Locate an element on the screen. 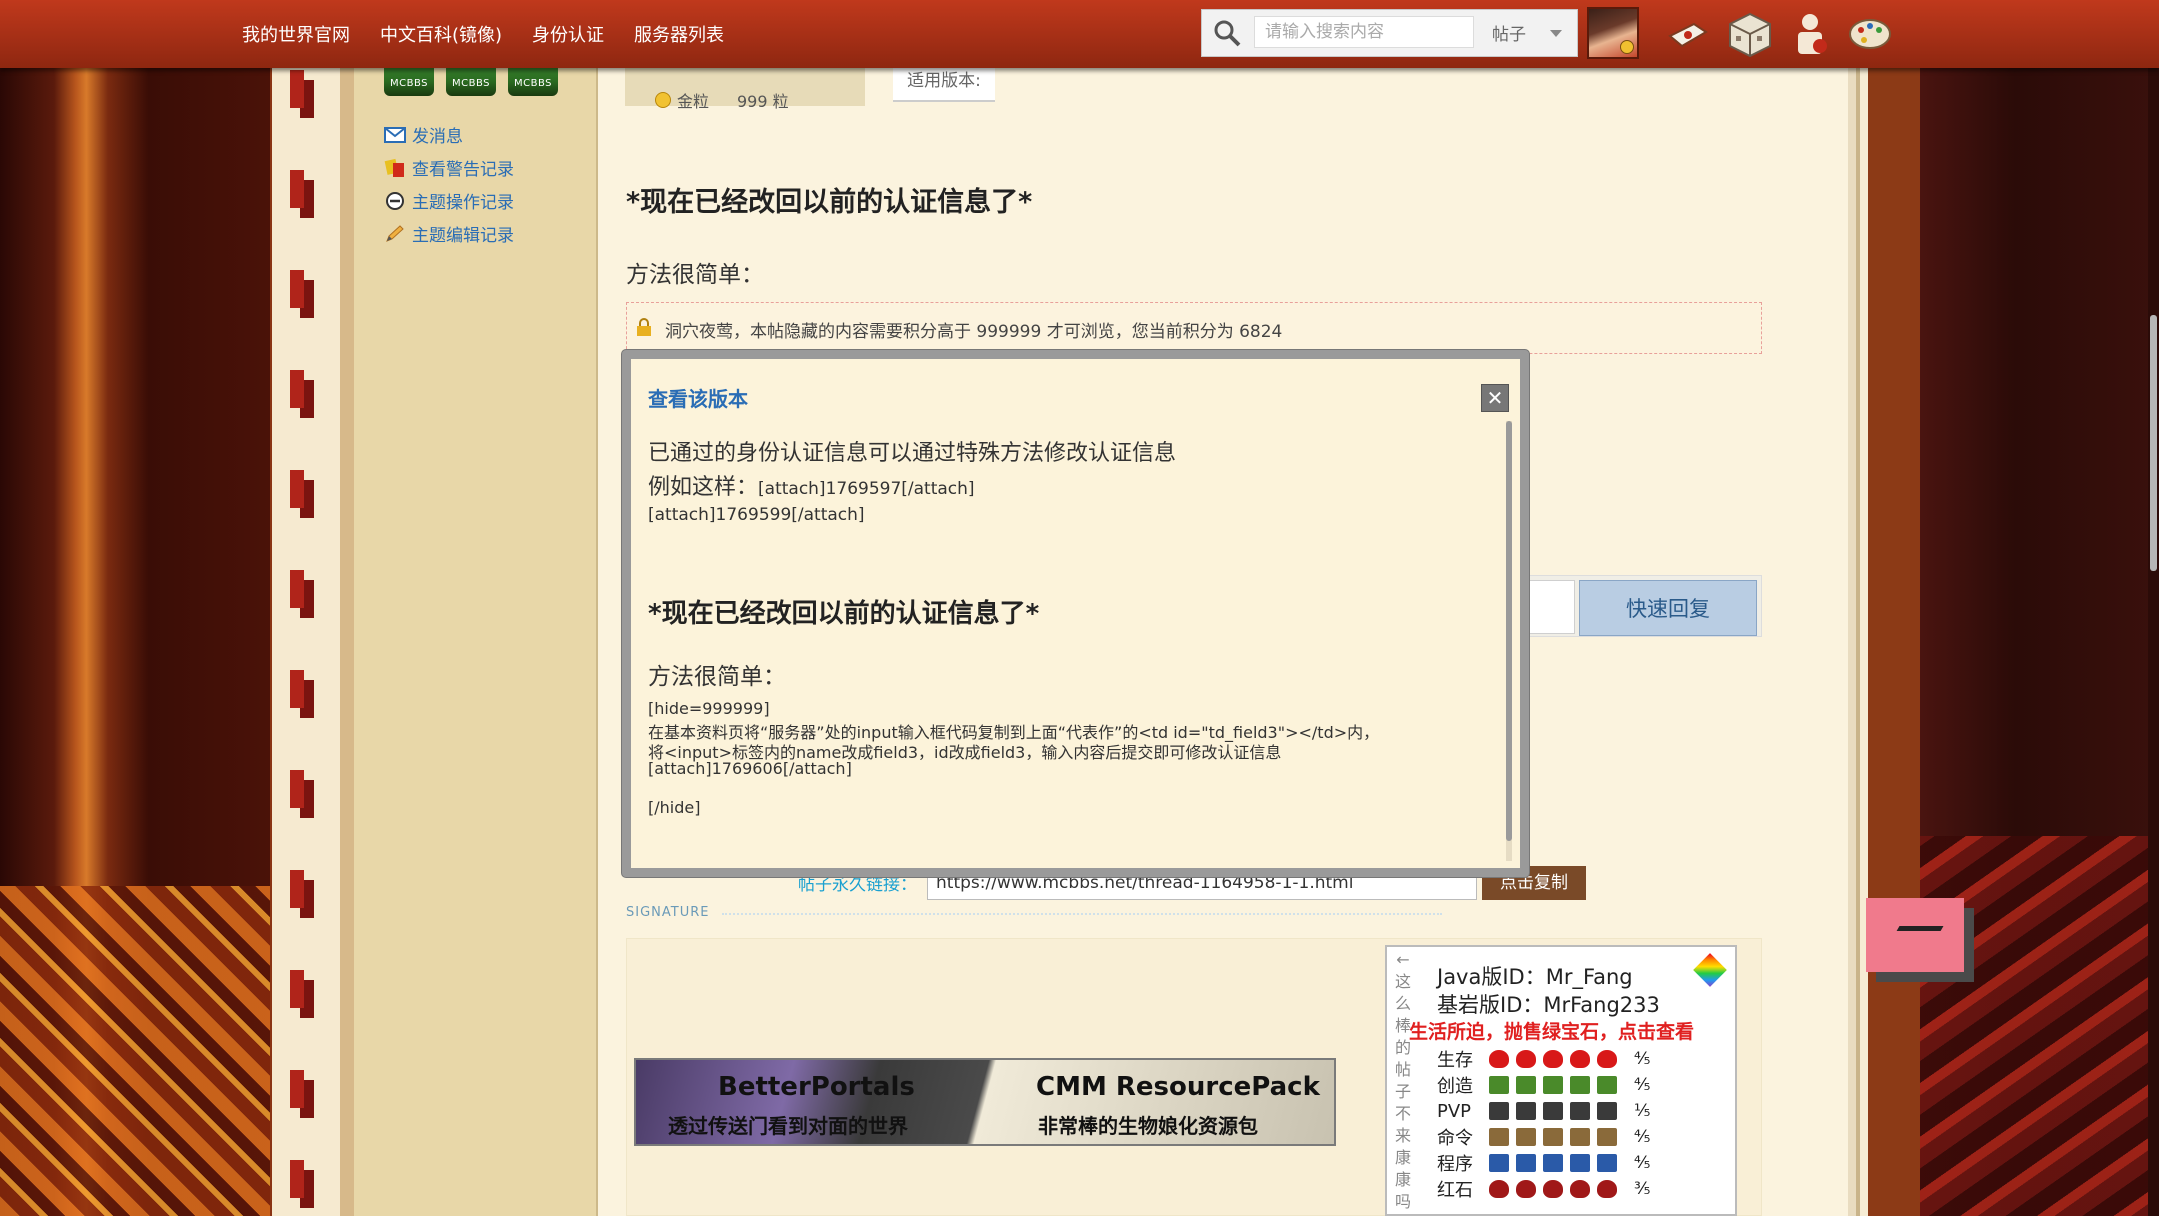 This screenshot has height=1216, width=2159. stat-row: PVP ¹⁄₅ is located at coordinates (1543, 1111).